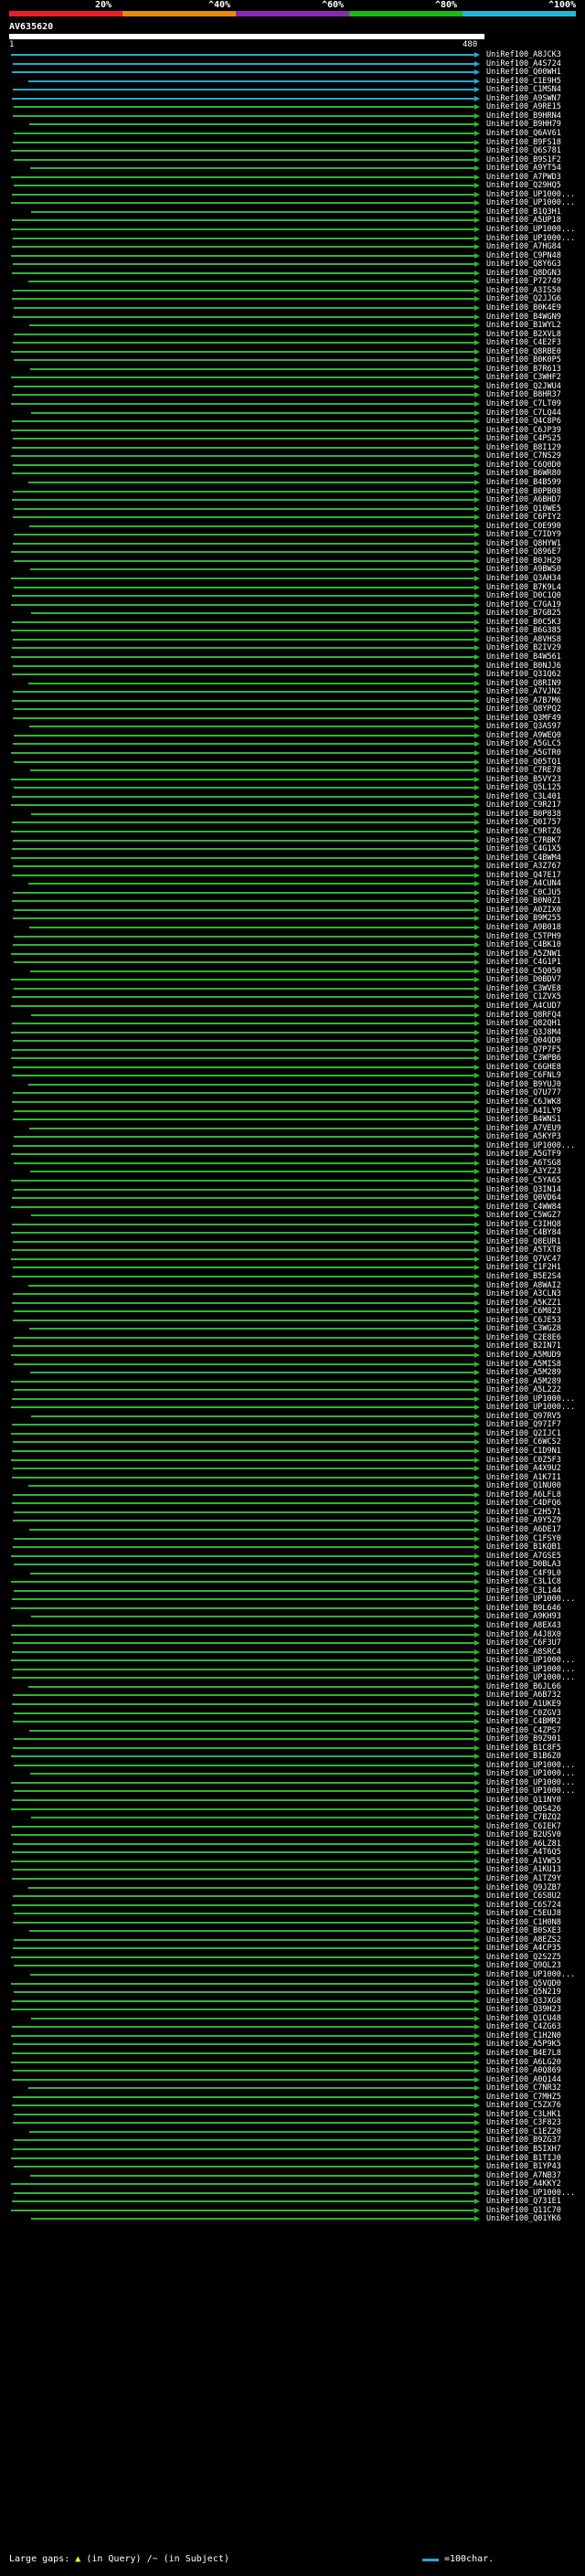 This screenshot has width=585, height=2576. What do you see at coordinates (523, 1844) in the screenshot?
I see `hit-label: UniRef100_A6LZ81` at bounding box center [523, 1844].